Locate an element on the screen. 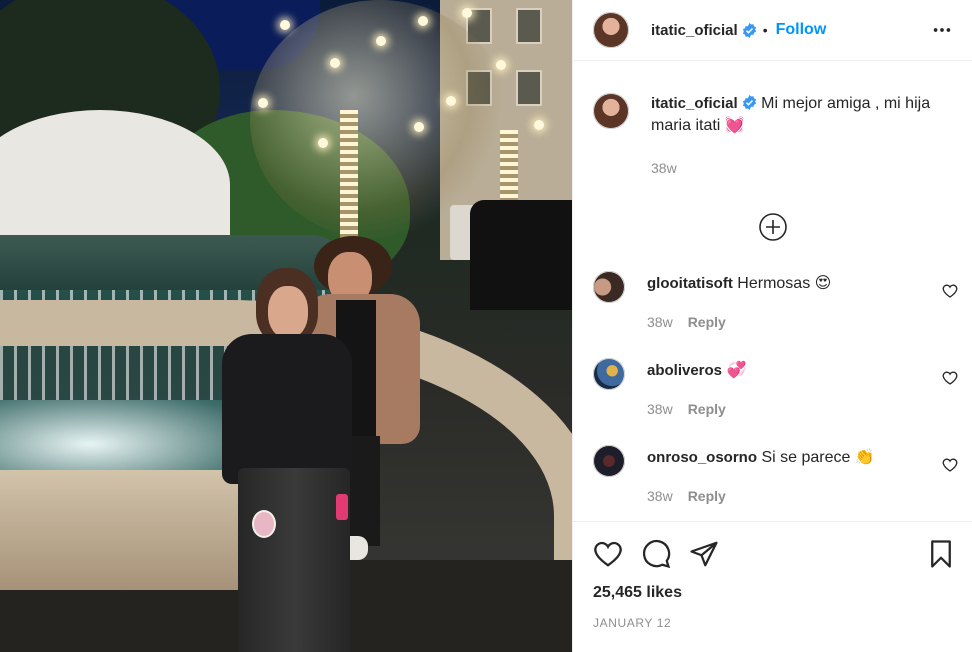 The image size is (972, 652). comment-text: 💞 is located at coordinates (736, 370).